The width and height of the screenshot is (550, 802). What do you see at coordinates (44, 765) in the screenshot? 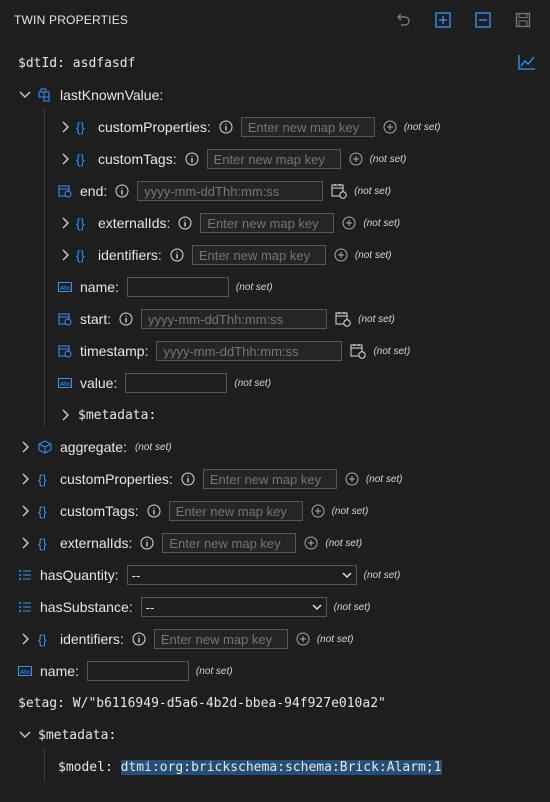
I see `tree-guide` at bounding box center [44, 765].